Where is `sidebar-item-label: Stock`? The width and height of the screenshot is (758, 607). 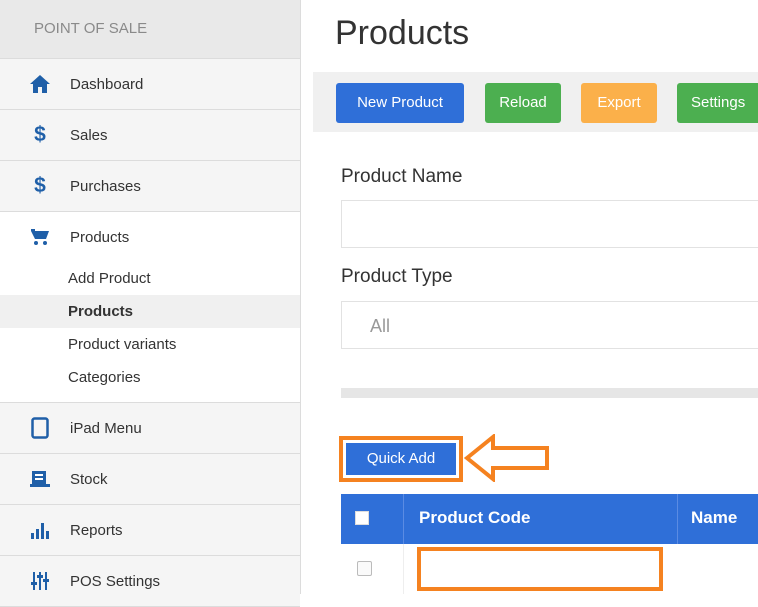
sidebar-item-label: Stock is located at coordinates (89, 479).